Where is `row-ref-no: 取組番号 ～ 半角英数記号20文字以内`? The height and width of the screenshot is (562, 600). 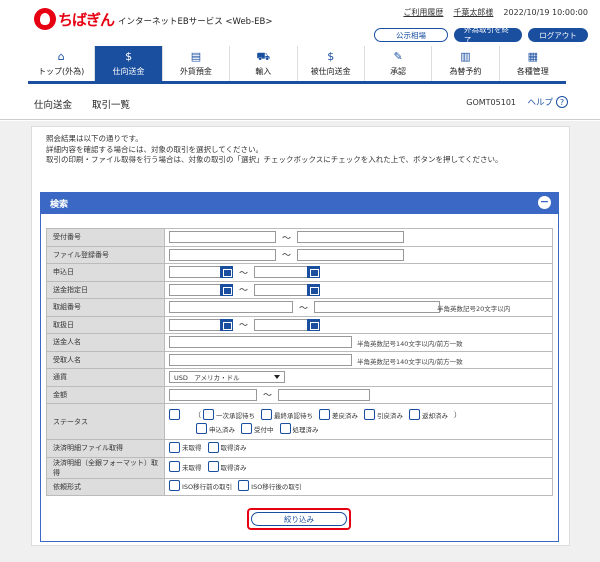 row-ref-no: 取組番号 ～ 半角英数記号20文字以内 is located at coordinates (299, 307).